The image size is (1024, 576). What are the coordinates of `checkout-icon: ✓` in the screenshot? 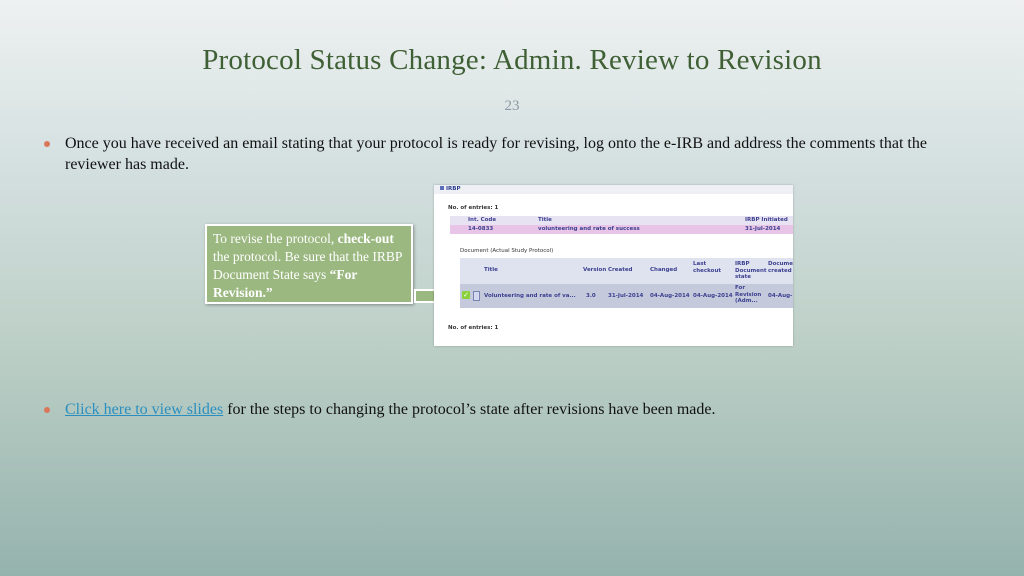 It's located at (466, 295).